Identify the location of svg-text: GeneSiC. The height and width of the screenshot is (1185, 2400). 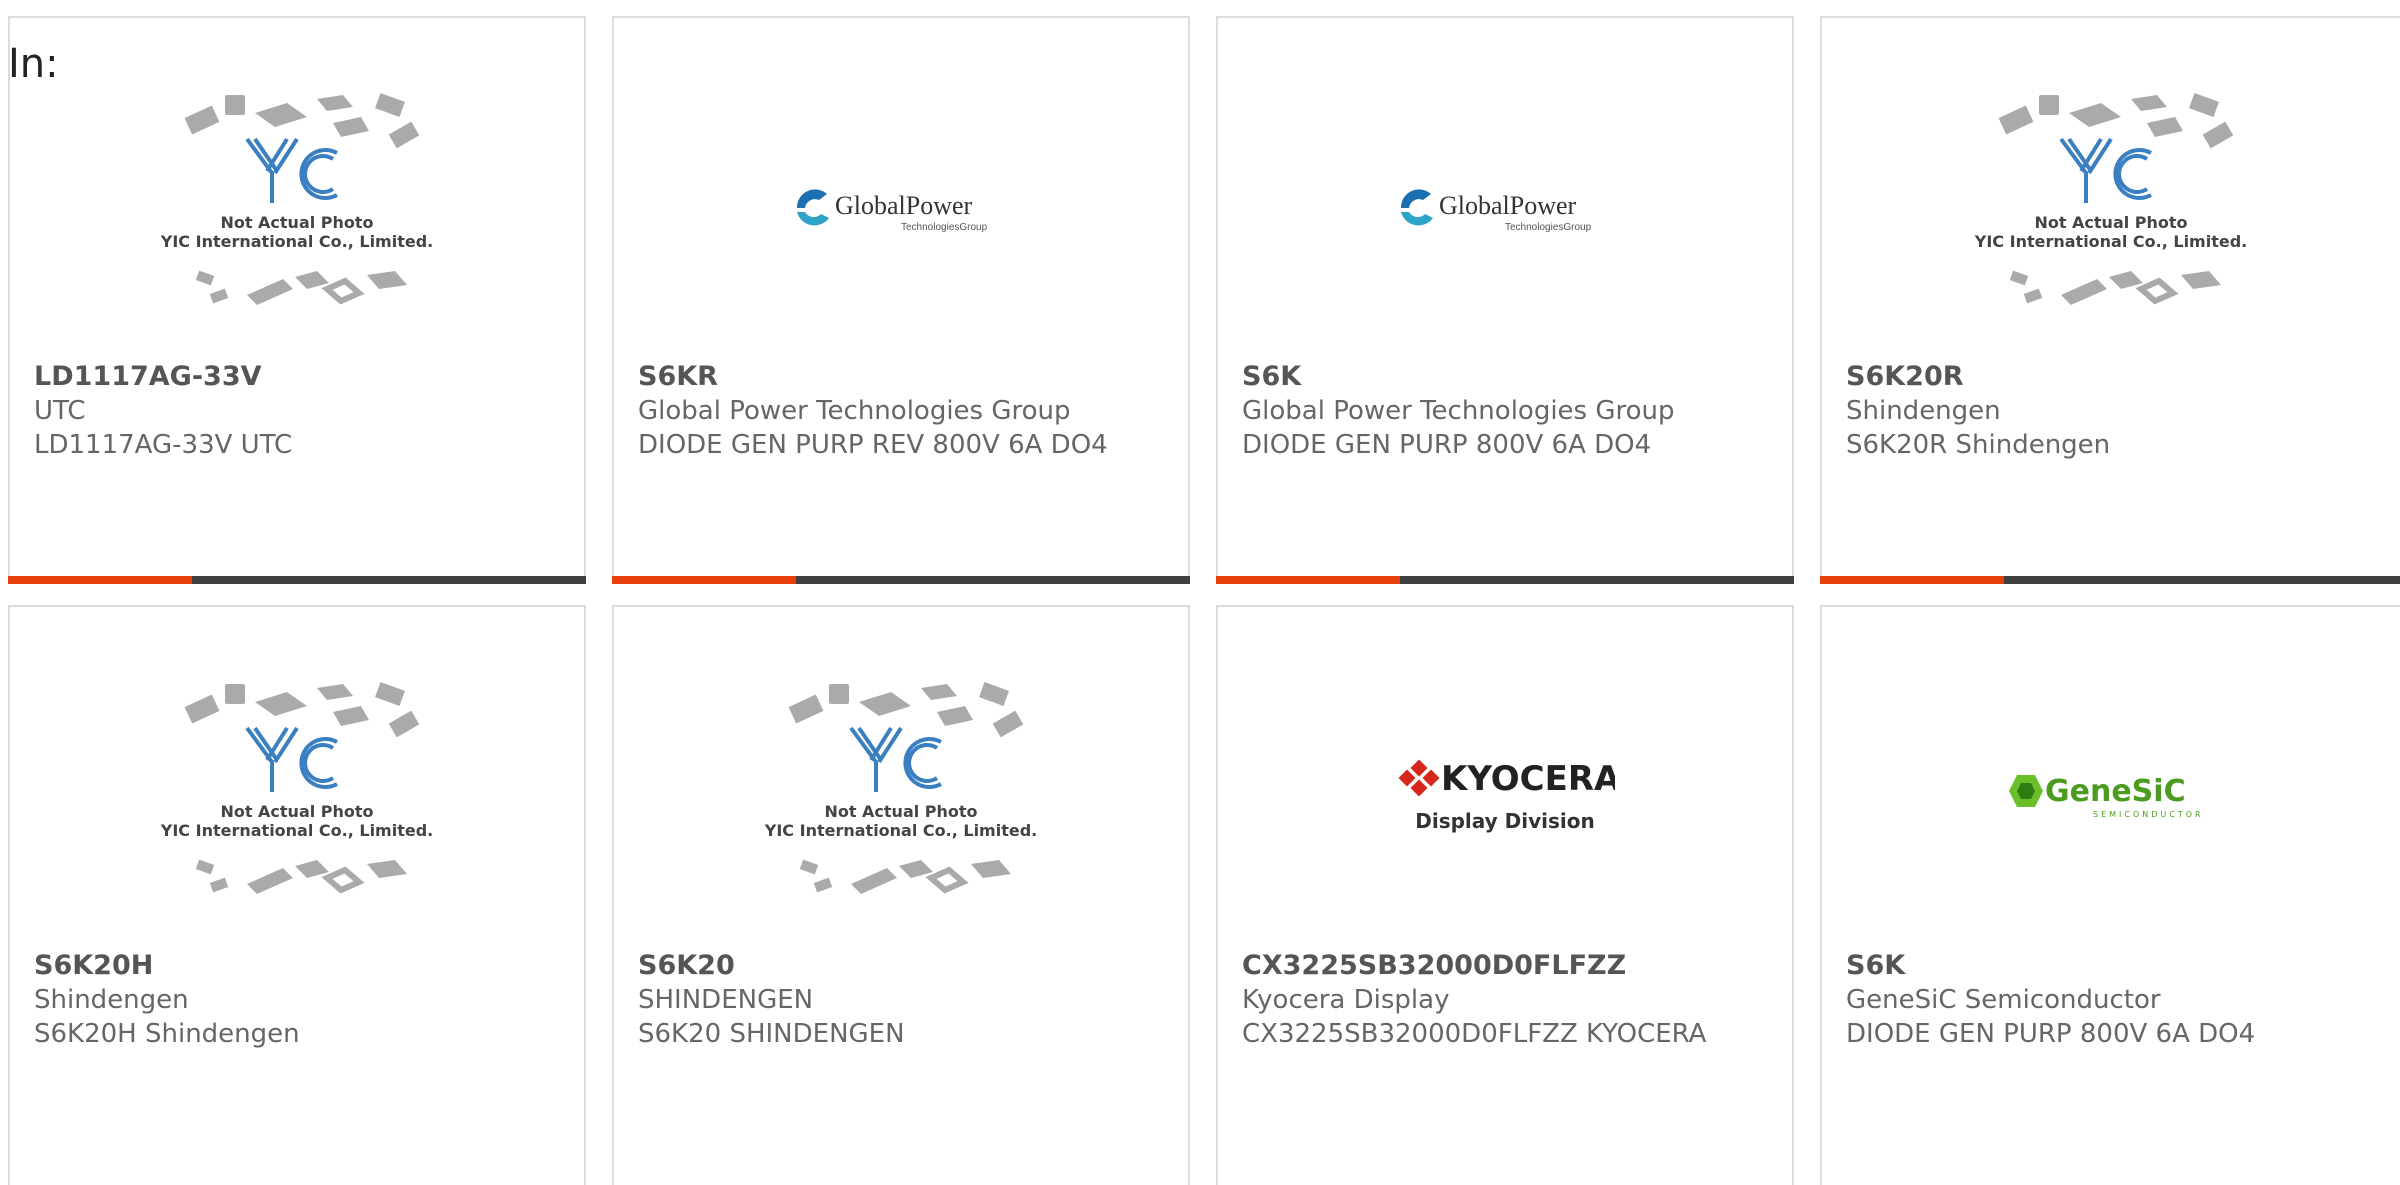
(2115, 791).